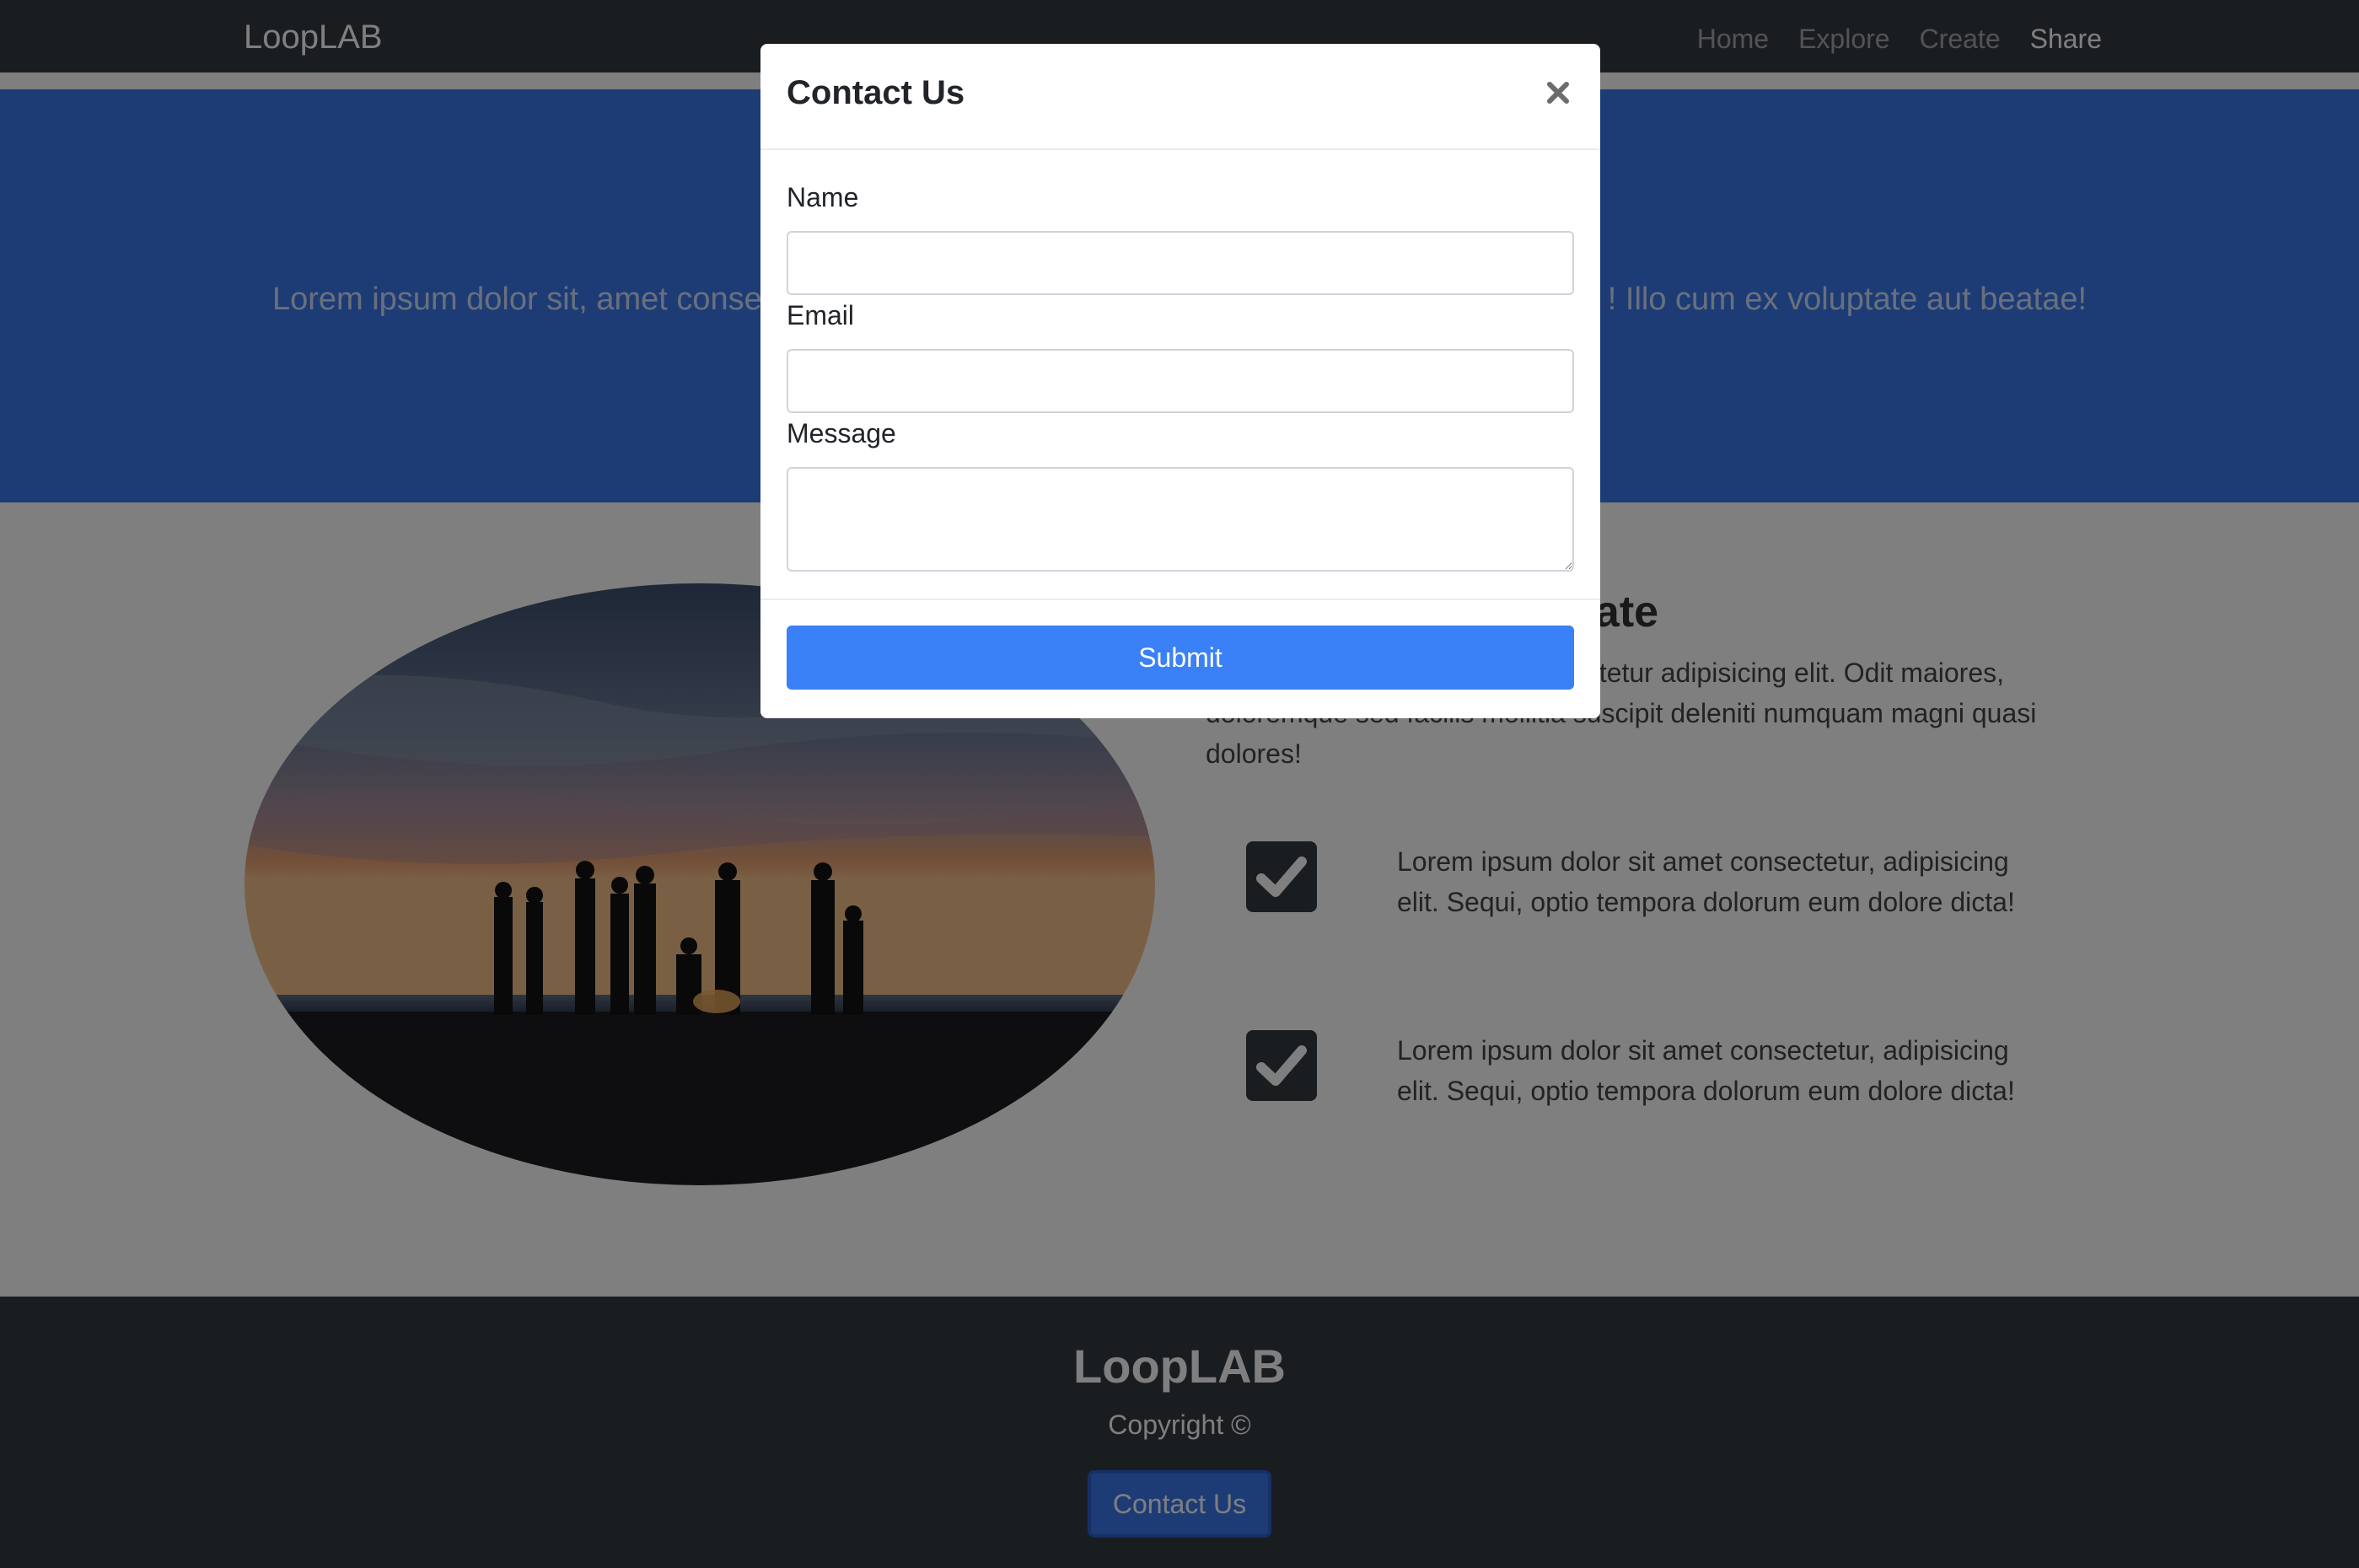  I want to click on email-field, so click(1180, 381).